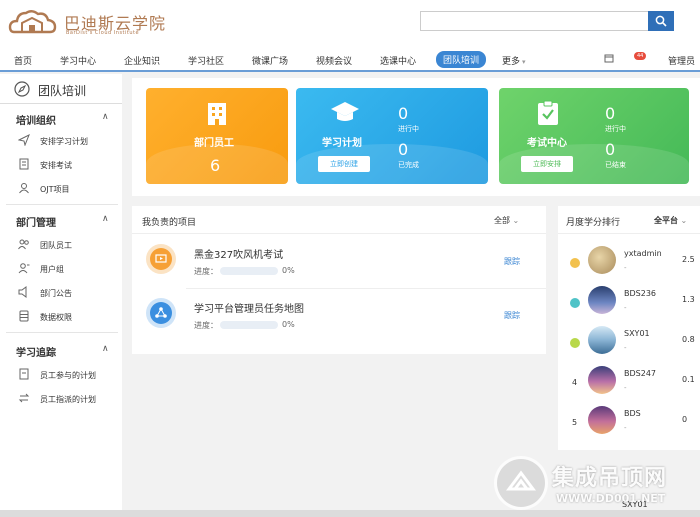 Image resolution: width=700 pixels, height=517 pixels. I want to click on user-menu: 管理员, so click(681, 60).